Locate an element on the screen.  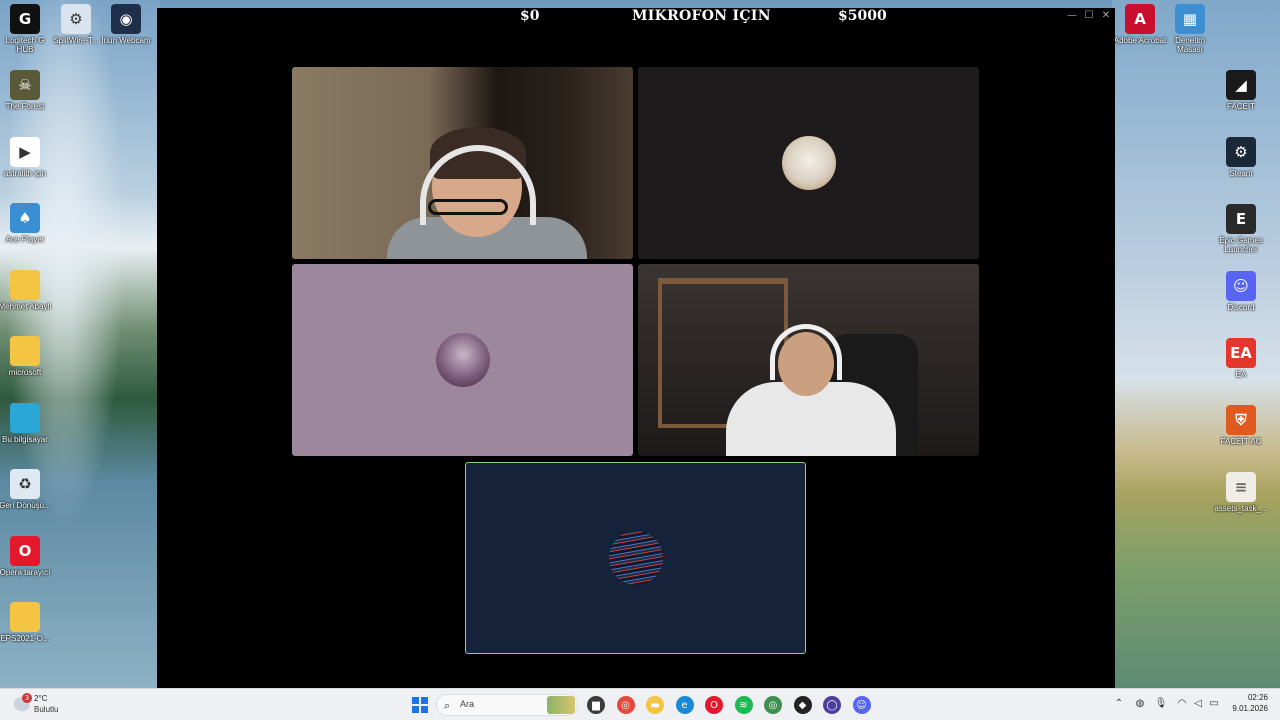
amount-left: $0 is located at coordinates (530, 16).